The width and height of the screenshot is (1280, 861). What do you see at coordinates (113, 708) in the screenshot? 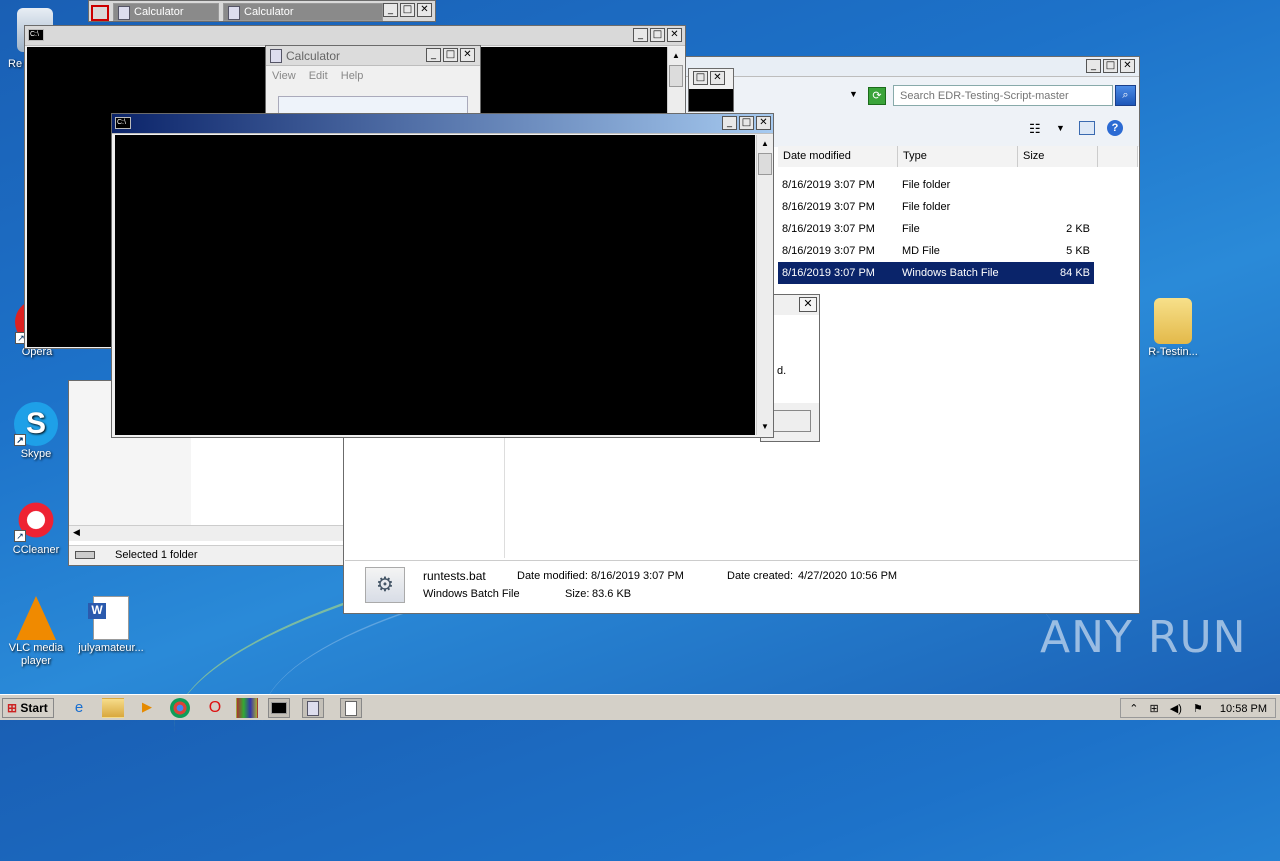
I see `file-explorer-icon` at bounding box center [113, 708].